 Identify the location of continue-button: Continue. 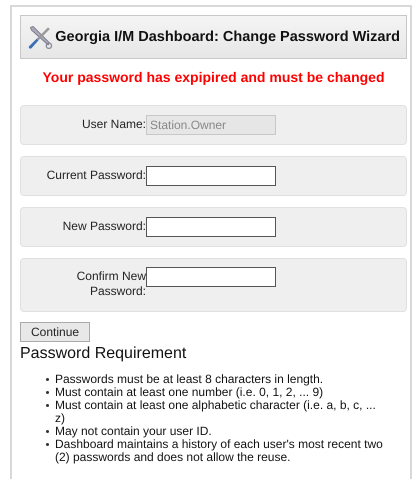
(55, 332).